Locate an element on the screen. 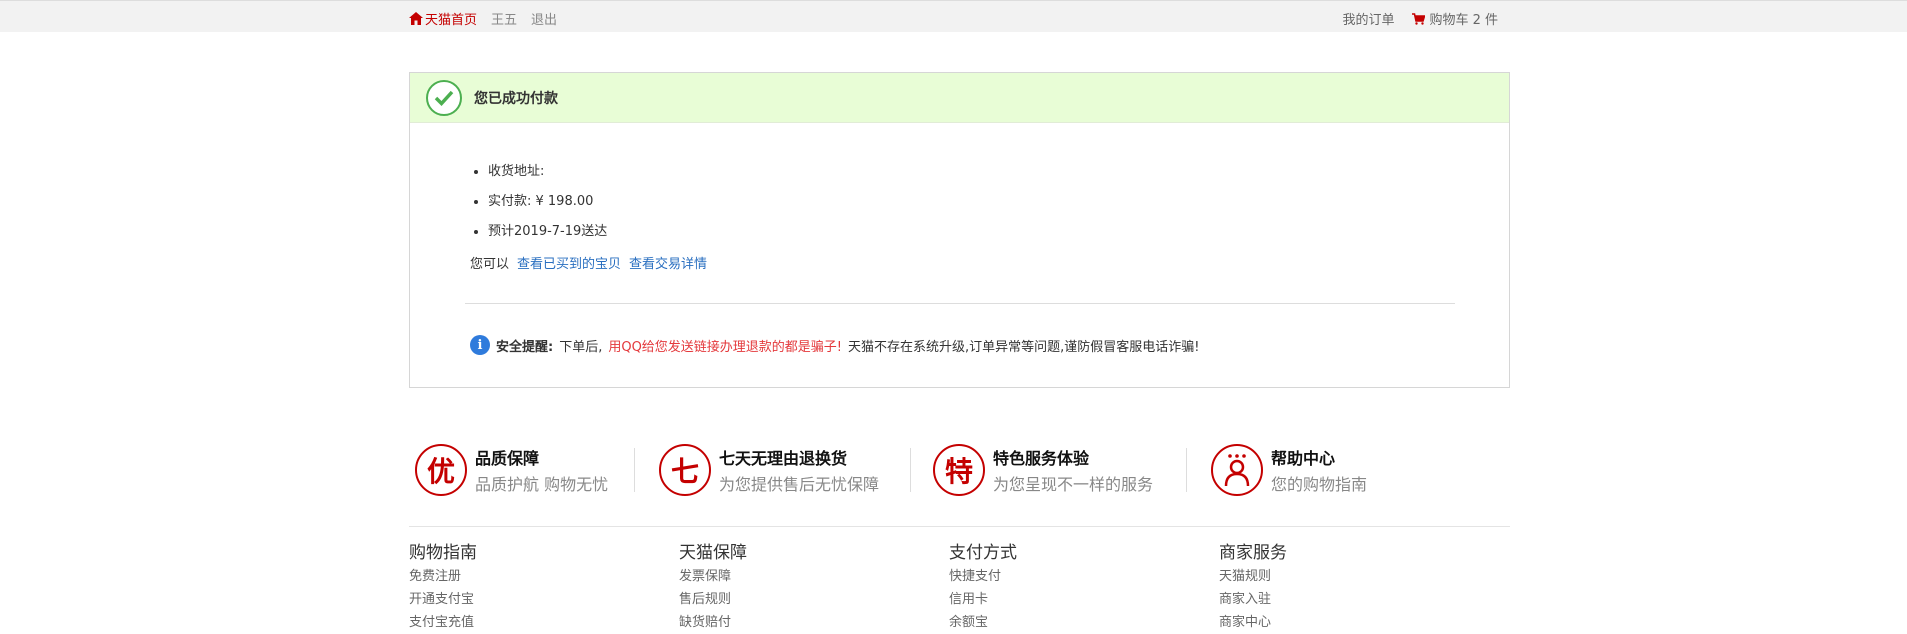  service-quality: 优 品质保障品质护航 购物无忧 is located at coordinates (521, 470).